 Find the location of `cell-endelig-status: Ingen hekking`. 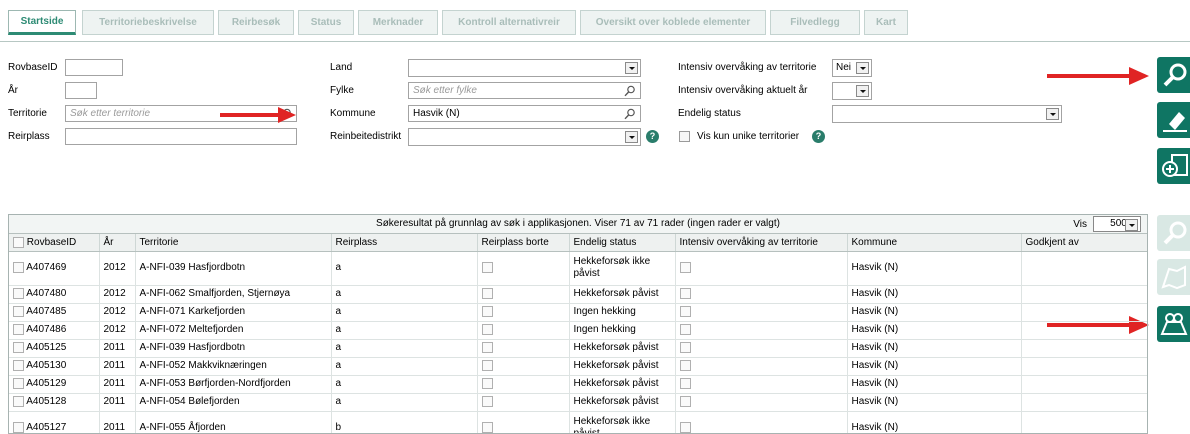

cell-endelig-status: Ingen hekking is located at coordinates (622, 330).